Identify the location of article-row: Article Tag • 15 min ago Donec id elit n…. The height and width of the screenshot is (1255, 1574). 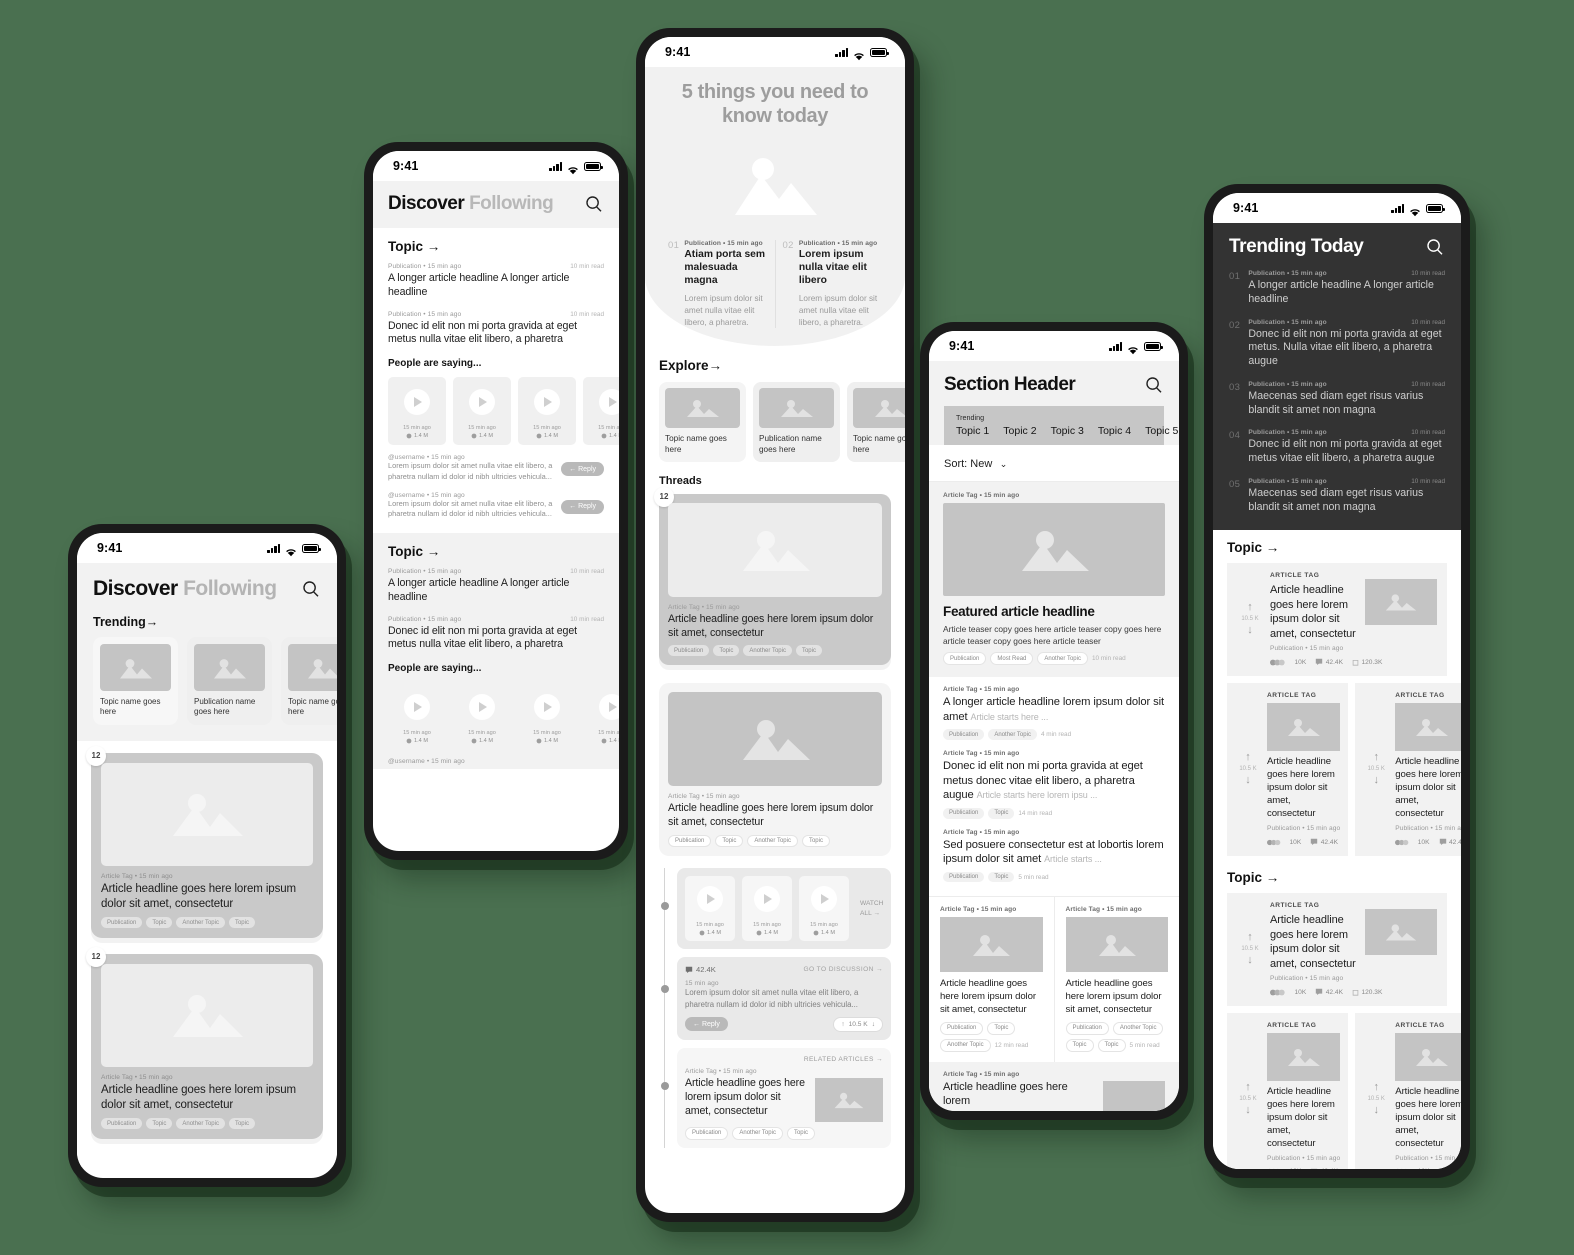
(1054, 784).